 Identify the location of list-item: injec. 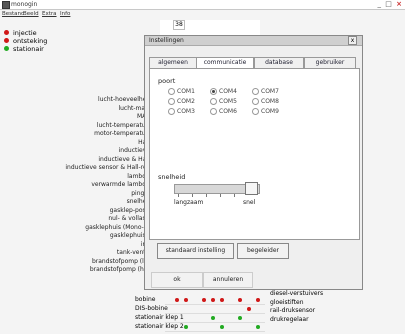
(77, 245).